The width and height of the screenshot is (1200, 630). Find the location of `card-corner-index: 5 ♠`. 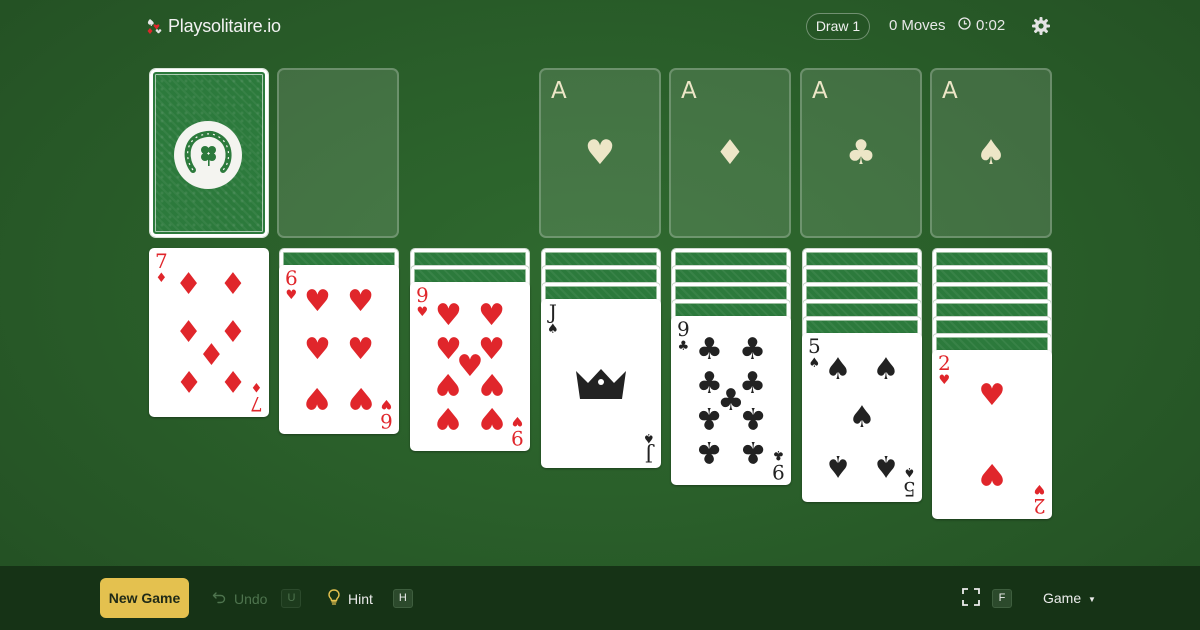

card-corner-index: 5 ♠ is located at coordinates (909, 482).